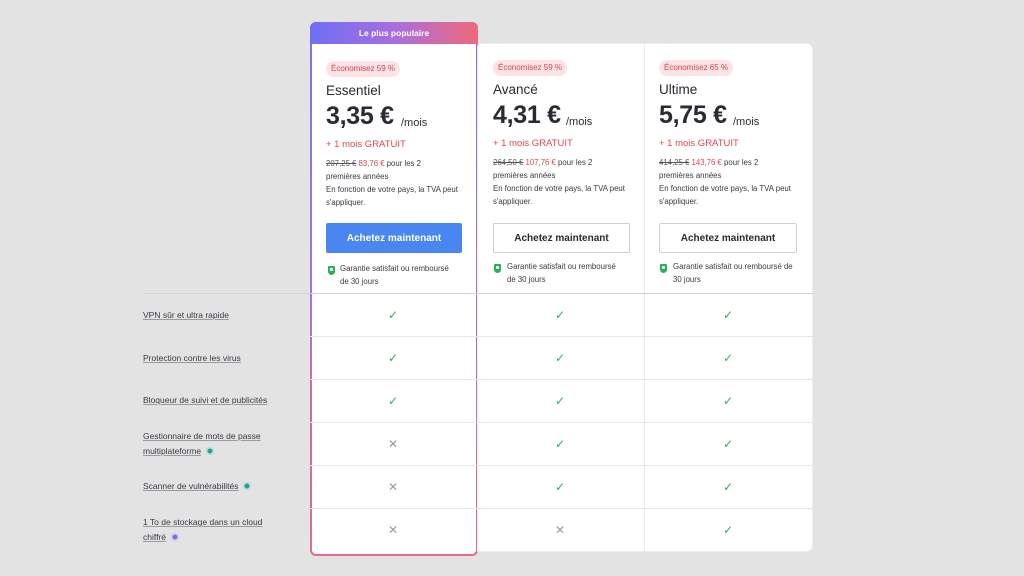  Describe the element at coordinates (353, 90) in the screenshot. I see `plan-name: Essentiel` at that location.